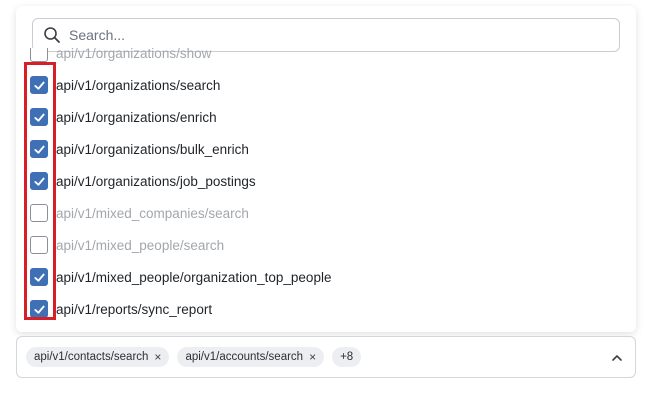 The image size is (652, 394). Describe the element at coordinates (134, 309) in the screenshot. I see `list-item-label: api/v1/reports/sync_report` at that location.